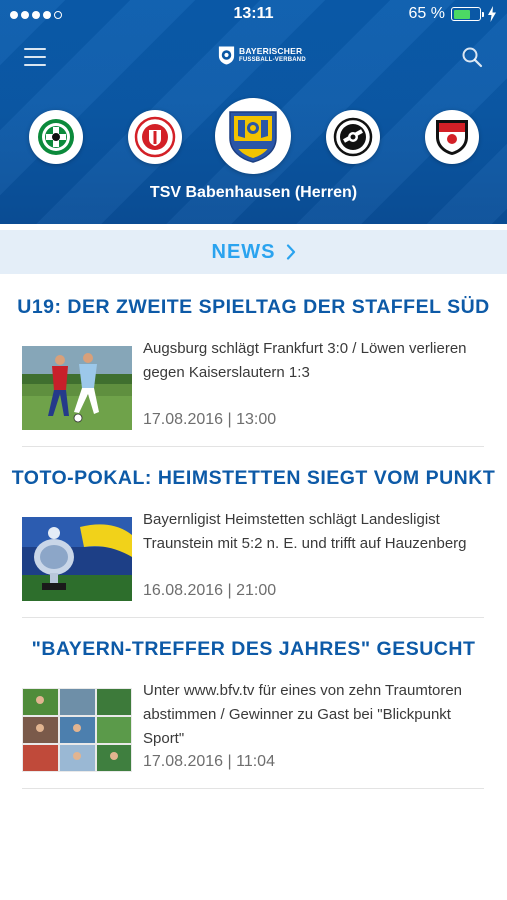 This screenshot has height=900, width=507. I want to click on battery-percent: 65 %, so click(426, 13).